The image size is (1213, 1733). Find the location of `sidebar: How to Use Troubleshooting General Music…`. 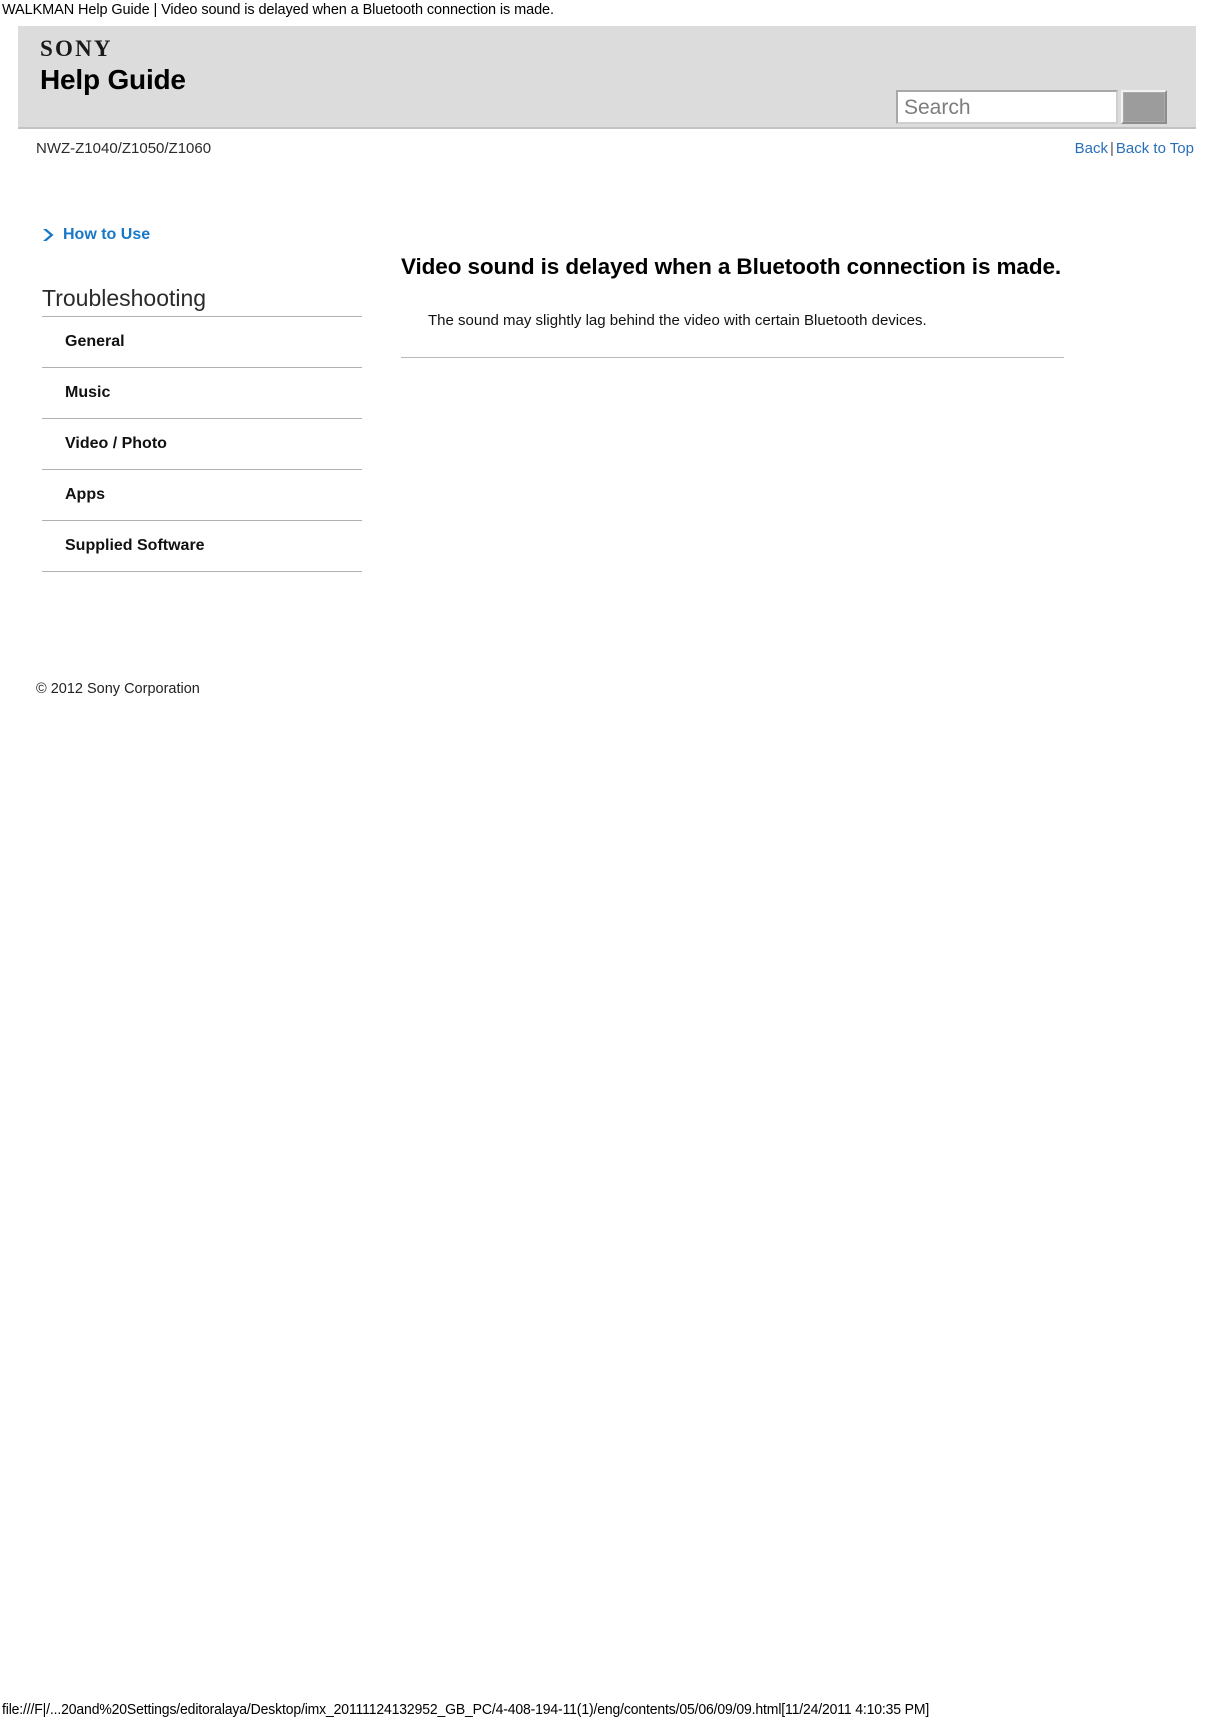

sidebar: How to Use Troubleshooting General Music… is located at coordinates (202, 397).